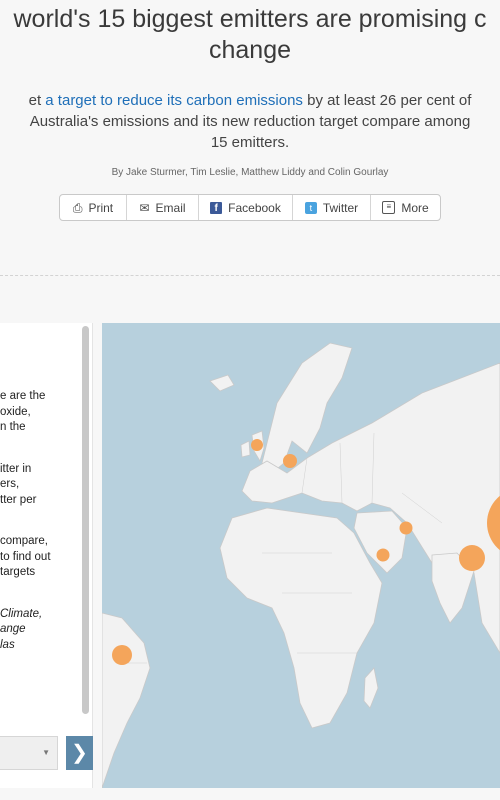  Describe the element at coordinates (23, 396) in the screenshot. I see `panel-text-line: e are the` at that location.